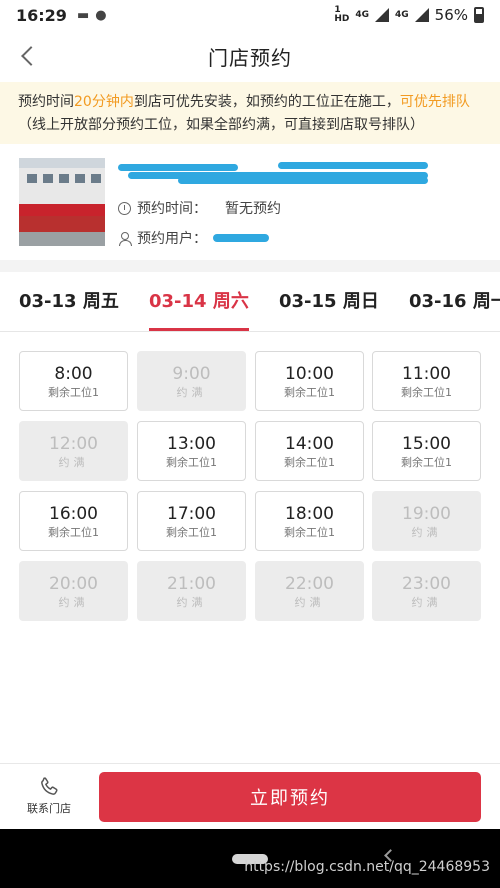  I want to click on back-button, so click(28, 56).